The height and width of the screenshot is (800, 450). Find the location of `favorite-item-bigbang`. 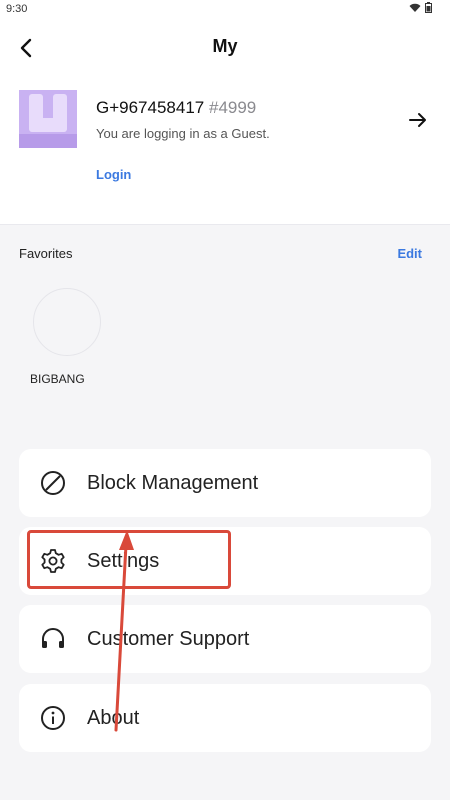

favorite-item-bigbang is located at coordinates (67, 322).